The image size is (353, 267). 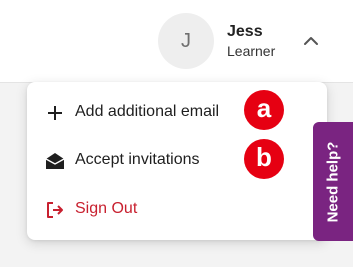 What do you see at coordinates (311, 41) in the screenshot?
I see `chevron-up-icon` at bounding box center [311, 41].